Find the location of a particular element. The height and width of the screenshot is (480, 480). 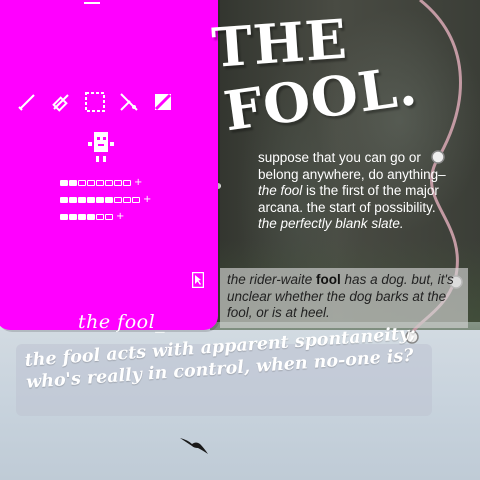

fool-sprite-icon is located at coordinates (101, 147).